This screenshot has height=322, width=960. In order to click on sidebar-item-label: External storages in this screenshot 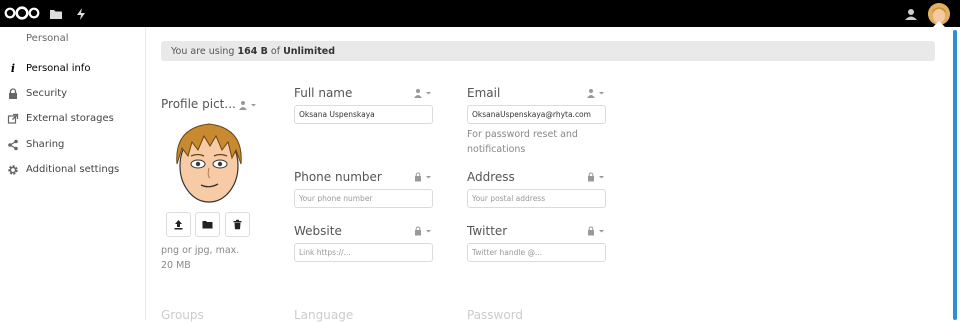, I will do `click(70, 118)`.